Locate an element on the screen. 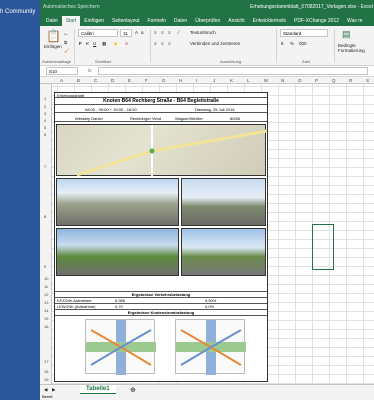  tab-pdf-xchange: PDF-XChange 2012 is located at coordinates (316, 22).